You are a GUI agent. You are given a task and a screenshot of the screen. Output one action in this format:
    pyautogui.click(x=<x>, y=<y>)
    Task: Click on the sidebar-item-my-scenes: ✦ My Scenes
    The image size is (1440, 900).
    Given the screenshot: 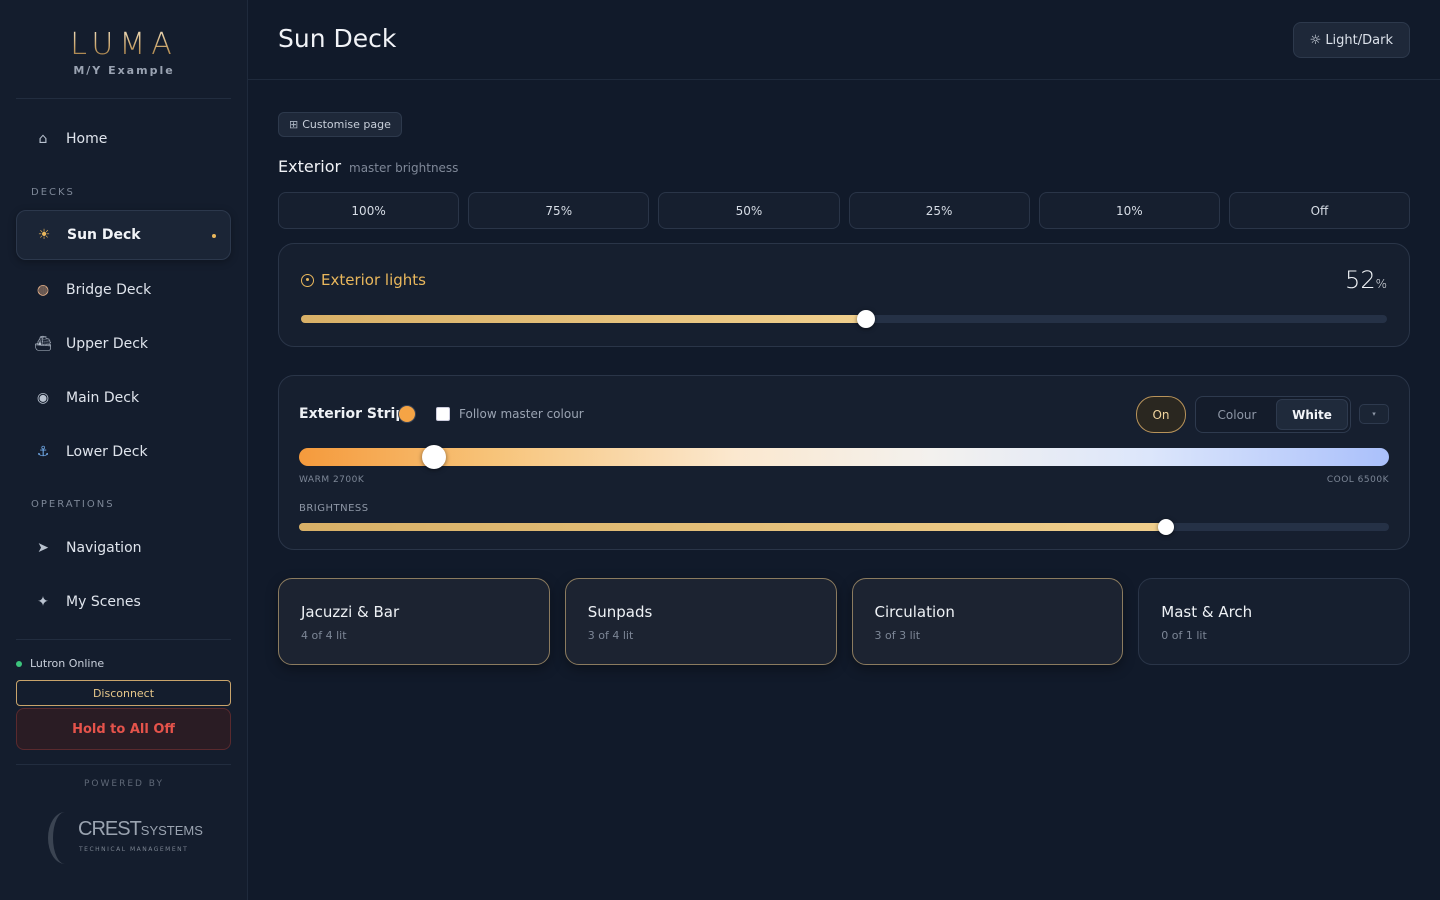 What is the action you would take?
    pyautogui.click(x=123, y=602)
    